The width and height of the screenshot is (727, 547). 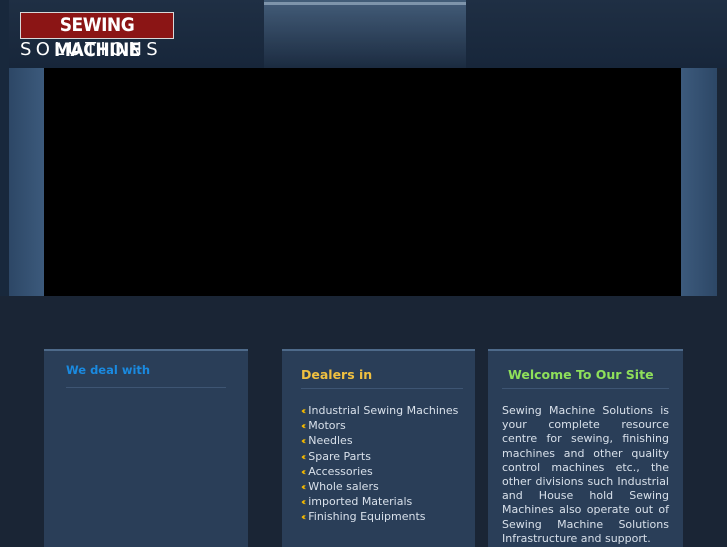 What do you see at coordinates (4, 148) in the screenshot?
I see `left-edge-strip` at bounding box center [4, 148].